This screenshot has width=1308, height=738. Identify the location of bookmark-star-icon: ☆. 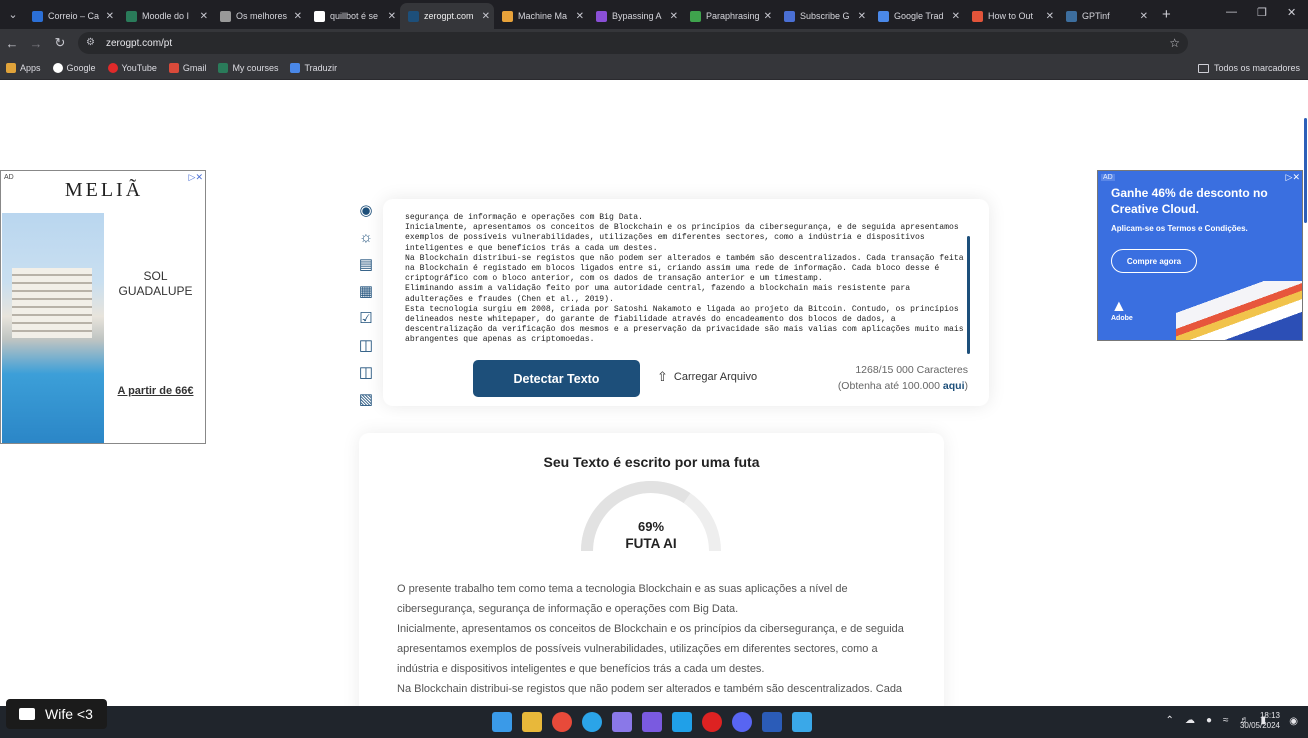
(1174, 43).